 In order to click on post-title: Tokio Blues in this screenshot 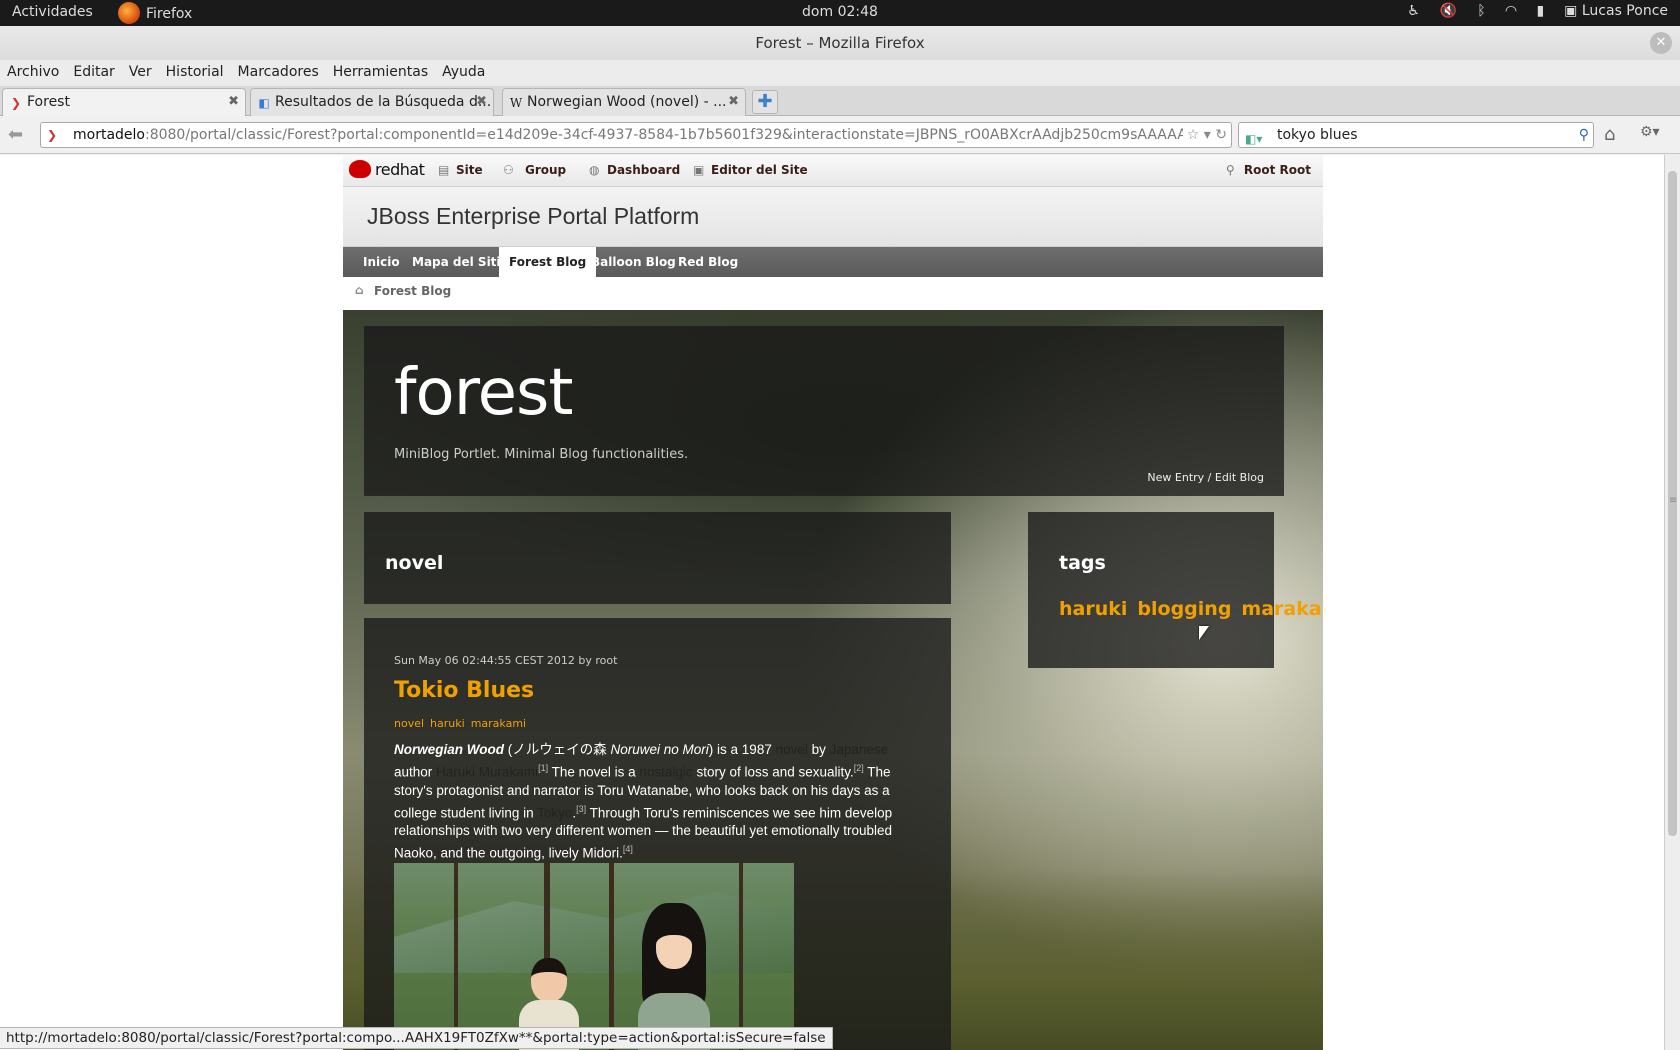, I will do `click(464, 690)`.